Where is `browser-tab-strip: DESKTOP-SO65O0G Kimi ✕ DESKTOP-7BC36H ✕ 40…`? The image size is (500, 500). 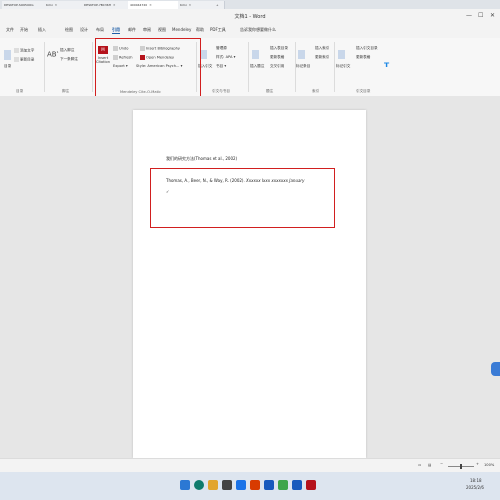
browser-tab-strip: DESKTOP-SO65O0G Kimi ✕ DESKTOP-7BC36H ✕ 40… is located at coordinates (250, 4).